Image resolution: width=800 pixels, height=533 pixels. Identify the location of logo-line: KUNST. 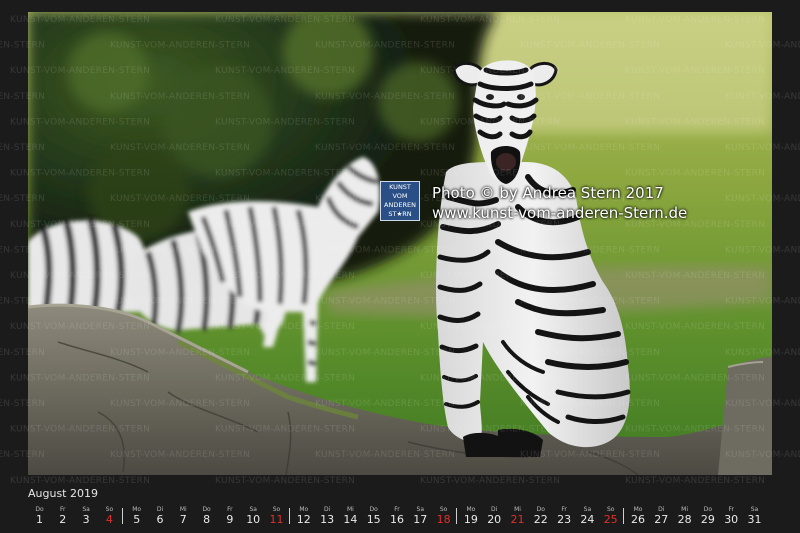
(400, 187).